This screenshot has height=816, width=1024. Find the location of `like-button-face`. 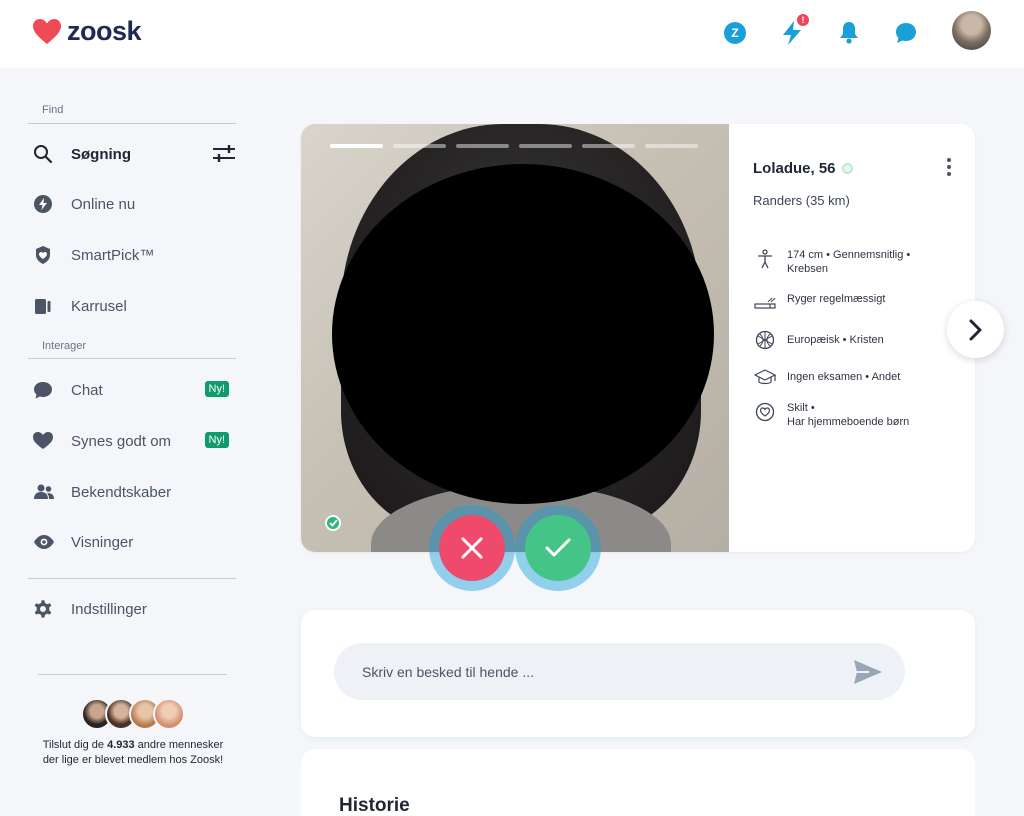

like-button-face is located at coordinates (558, 548).